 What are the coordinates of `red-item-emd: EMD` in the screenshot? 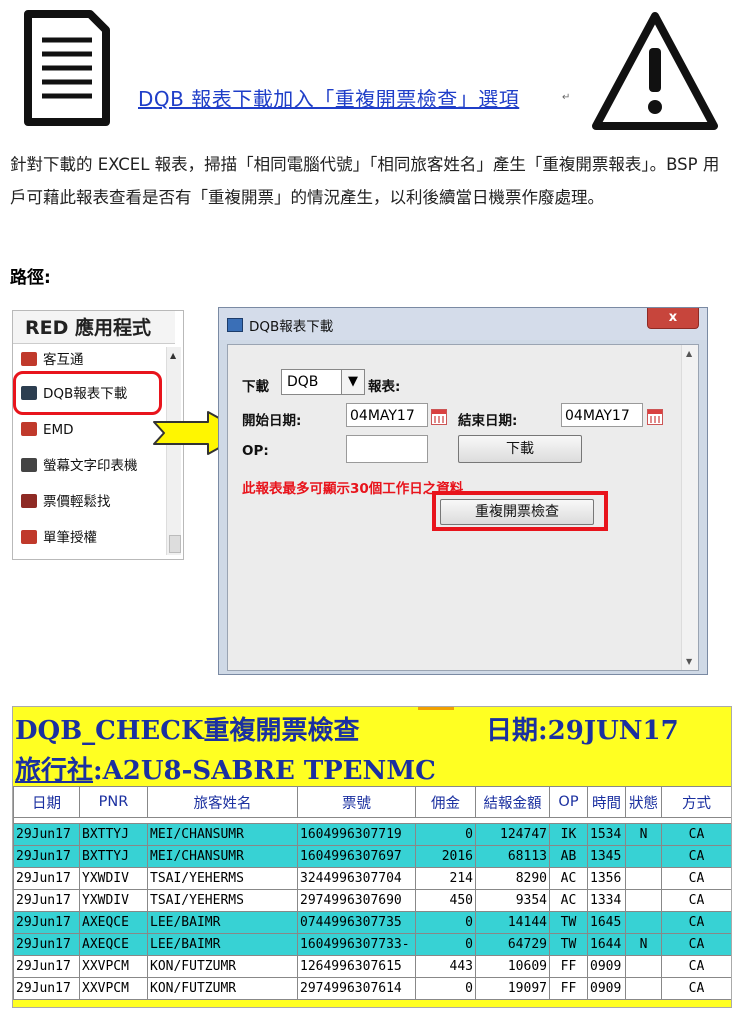 It's located at (47, 430).